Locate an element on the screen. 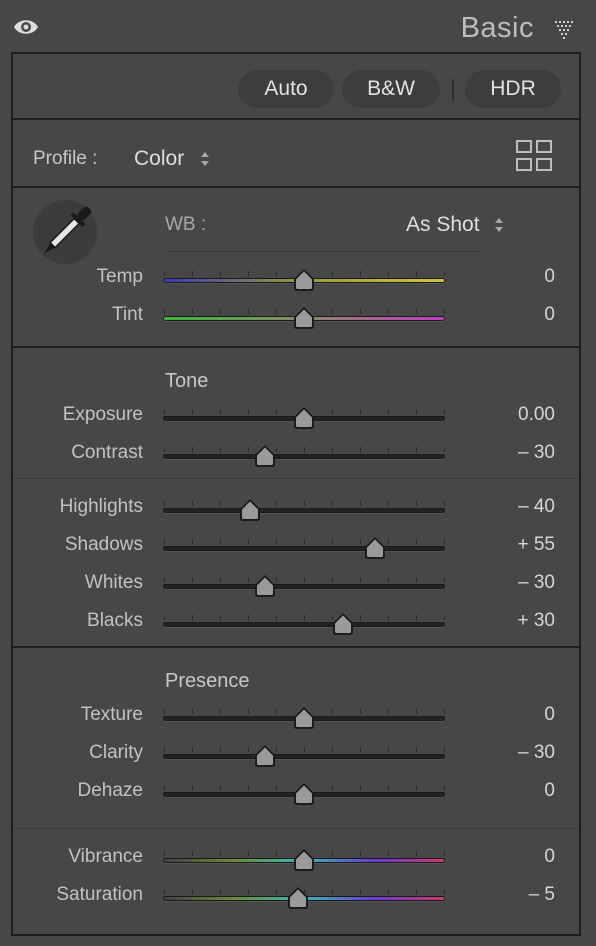 Image resolution: width=596 pixels, height=946 pixels. contrast-value: – 30 is located at coordinates (495, 453).